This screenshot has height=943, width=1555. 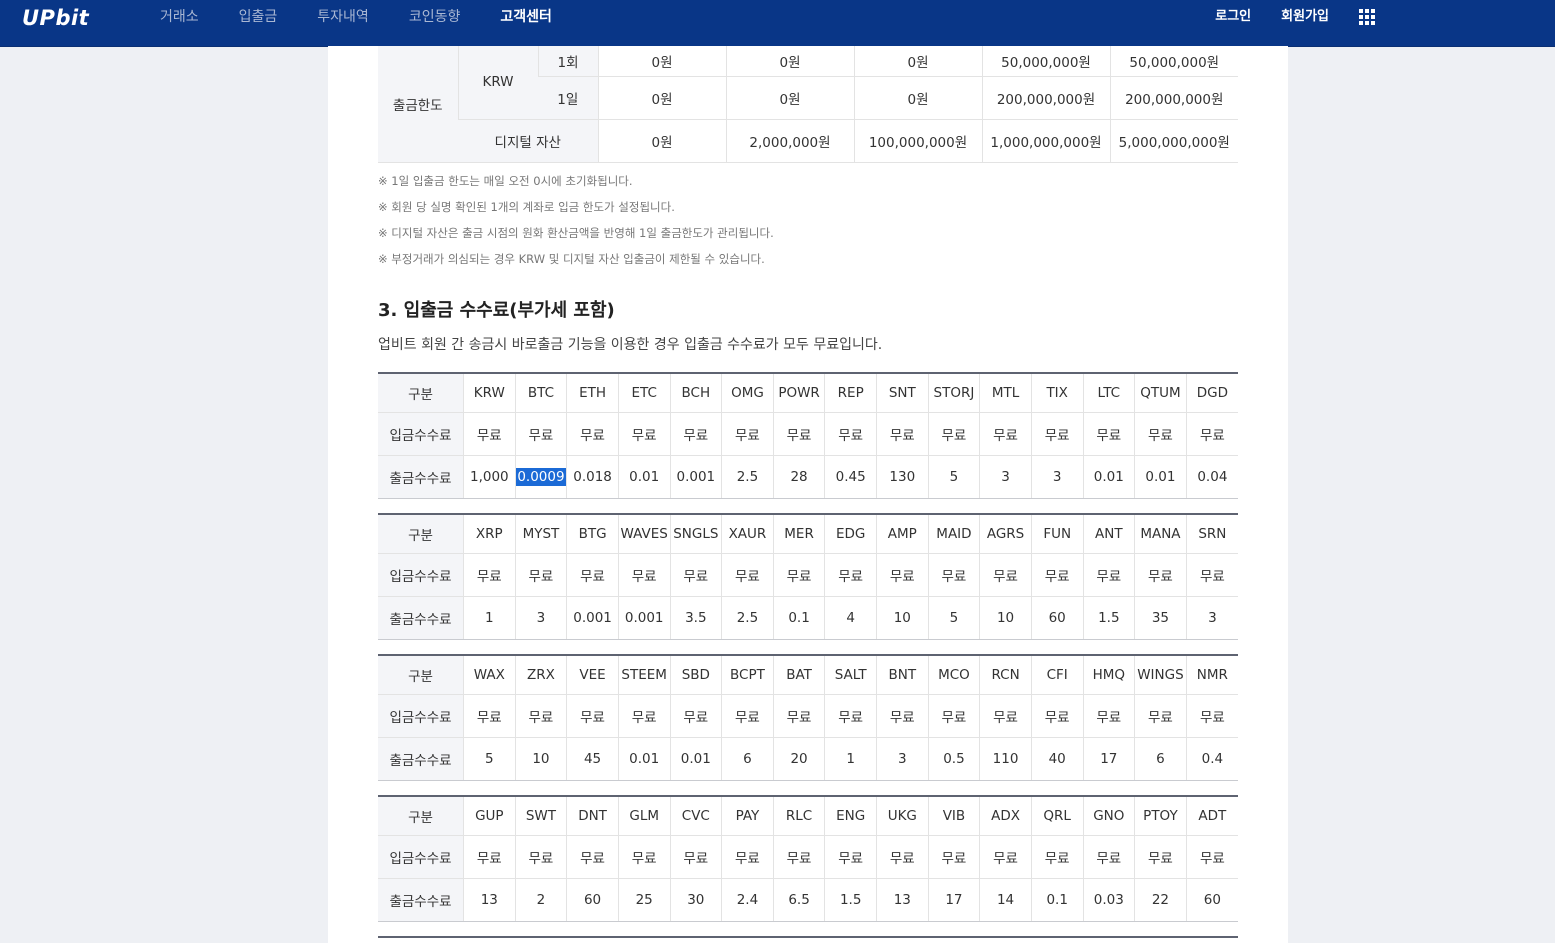 I want to click on limit-cell: 50,000,000원, so click(x=1173, y=61).